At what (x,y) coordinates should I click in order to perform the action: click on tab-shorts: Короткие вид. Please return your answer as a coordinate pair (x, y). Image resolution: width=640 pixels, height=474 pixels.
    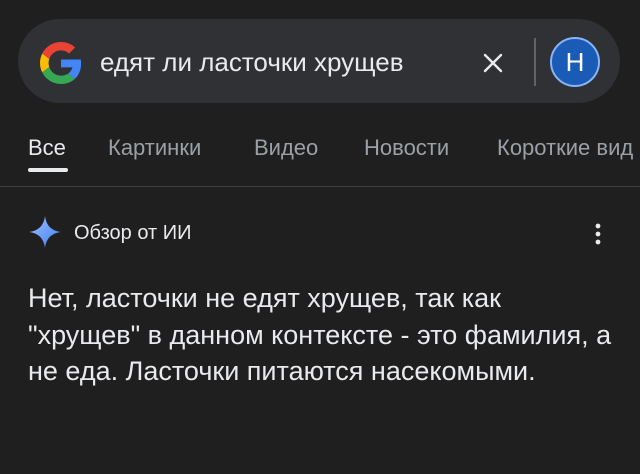
    Looking at the image, I should click on (565, 148).